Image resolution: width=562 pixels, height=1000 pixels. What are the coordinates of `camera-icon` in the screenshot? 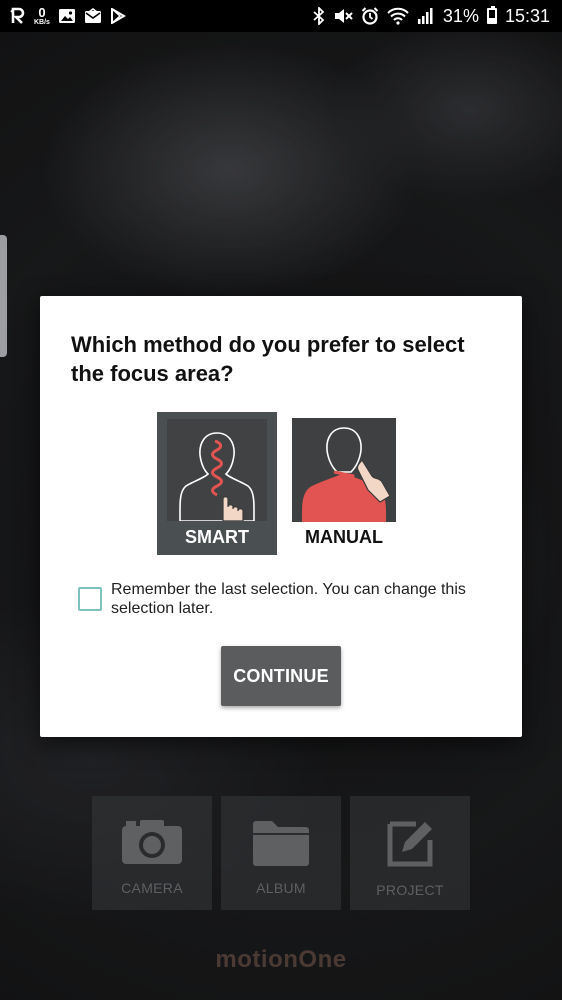 It's located at (152, 842).